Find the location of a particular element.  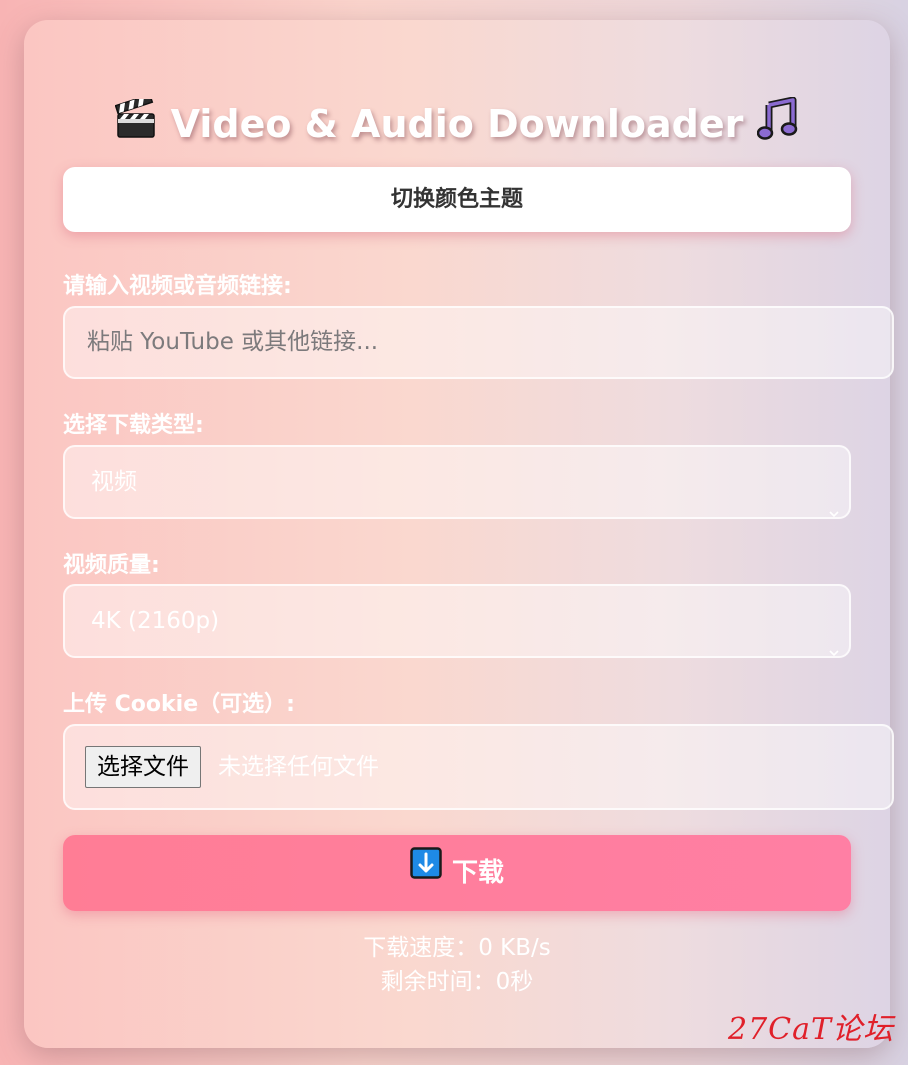

choose-file-button: 选择文件 is located at coordinates (143, 767).